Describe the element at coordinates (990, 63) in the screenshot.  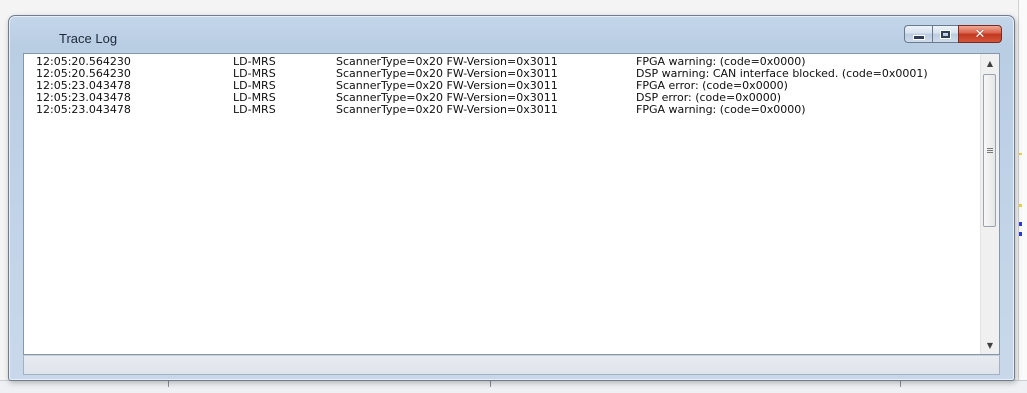
I see `scroll-up-arrow-icon: ▲` at that location.